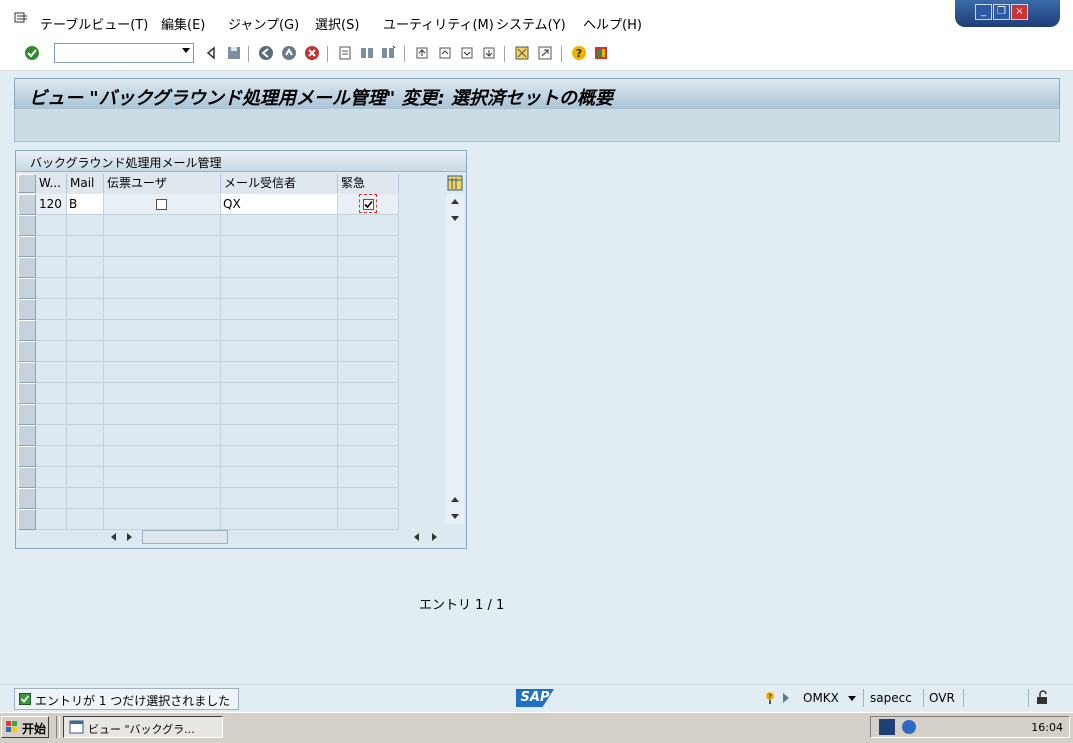 Image resolution: width=1073 pixels, height=743 pixels. Describe the element at coordinates (438, 23) in the screenshot. I see `menu-utilities: ユーティリティ(M)` at that location.